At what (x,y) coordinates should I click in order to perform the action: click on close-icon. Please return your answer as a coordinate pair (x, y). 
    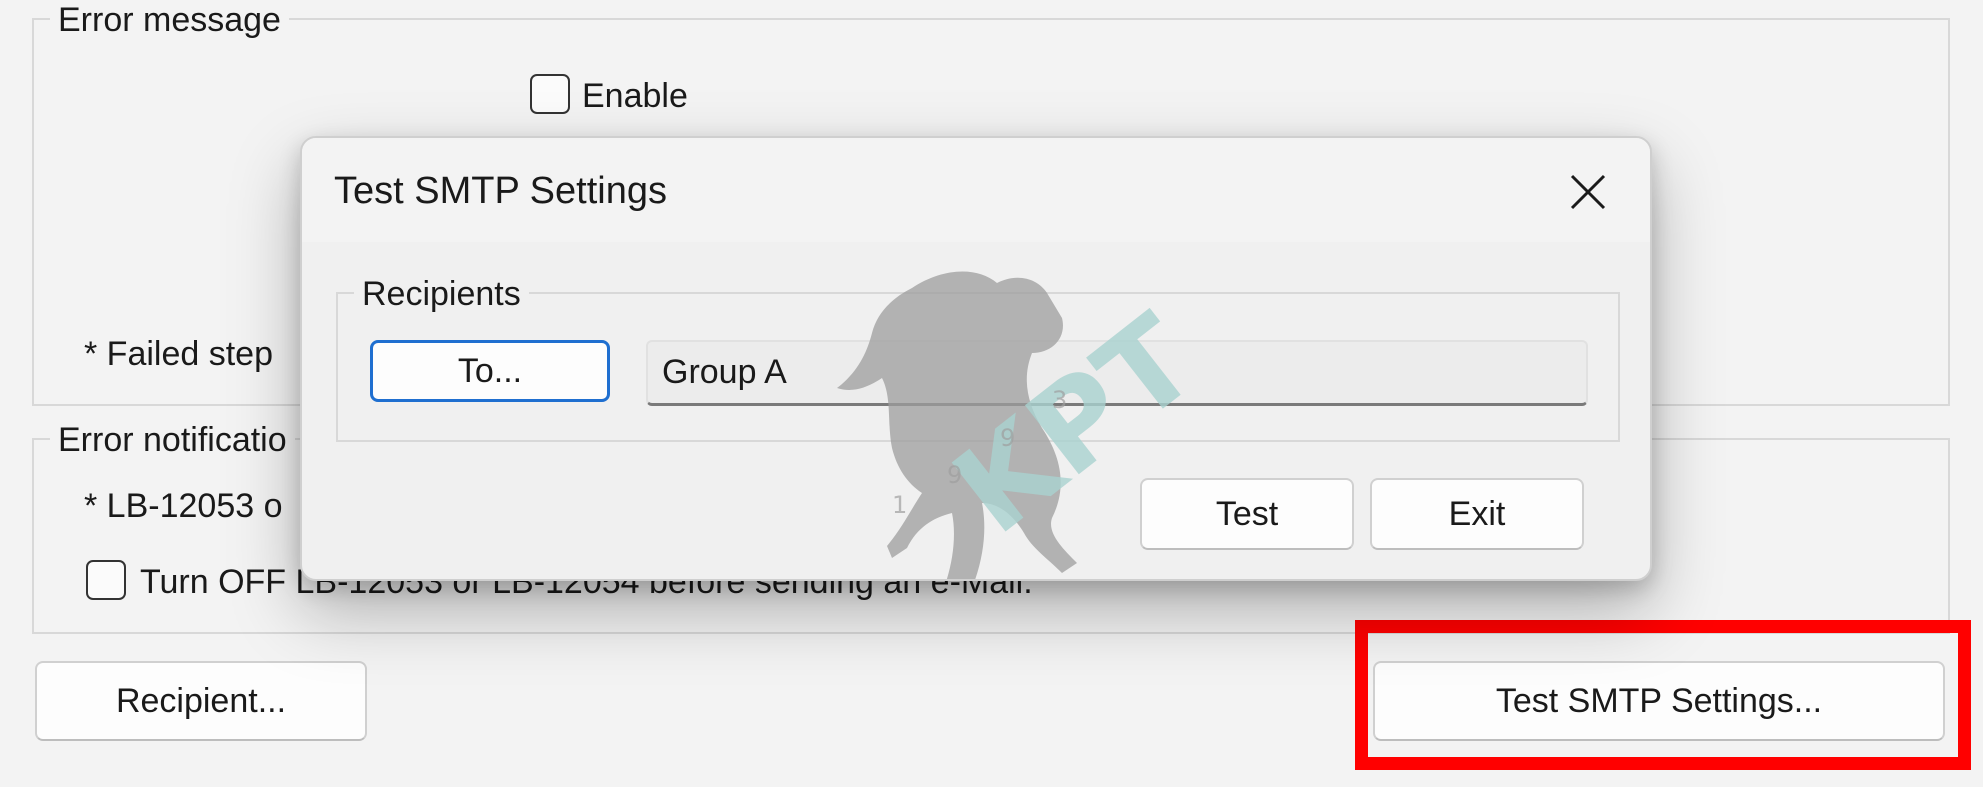
    Looking at the image, I should click on (1588, 192).